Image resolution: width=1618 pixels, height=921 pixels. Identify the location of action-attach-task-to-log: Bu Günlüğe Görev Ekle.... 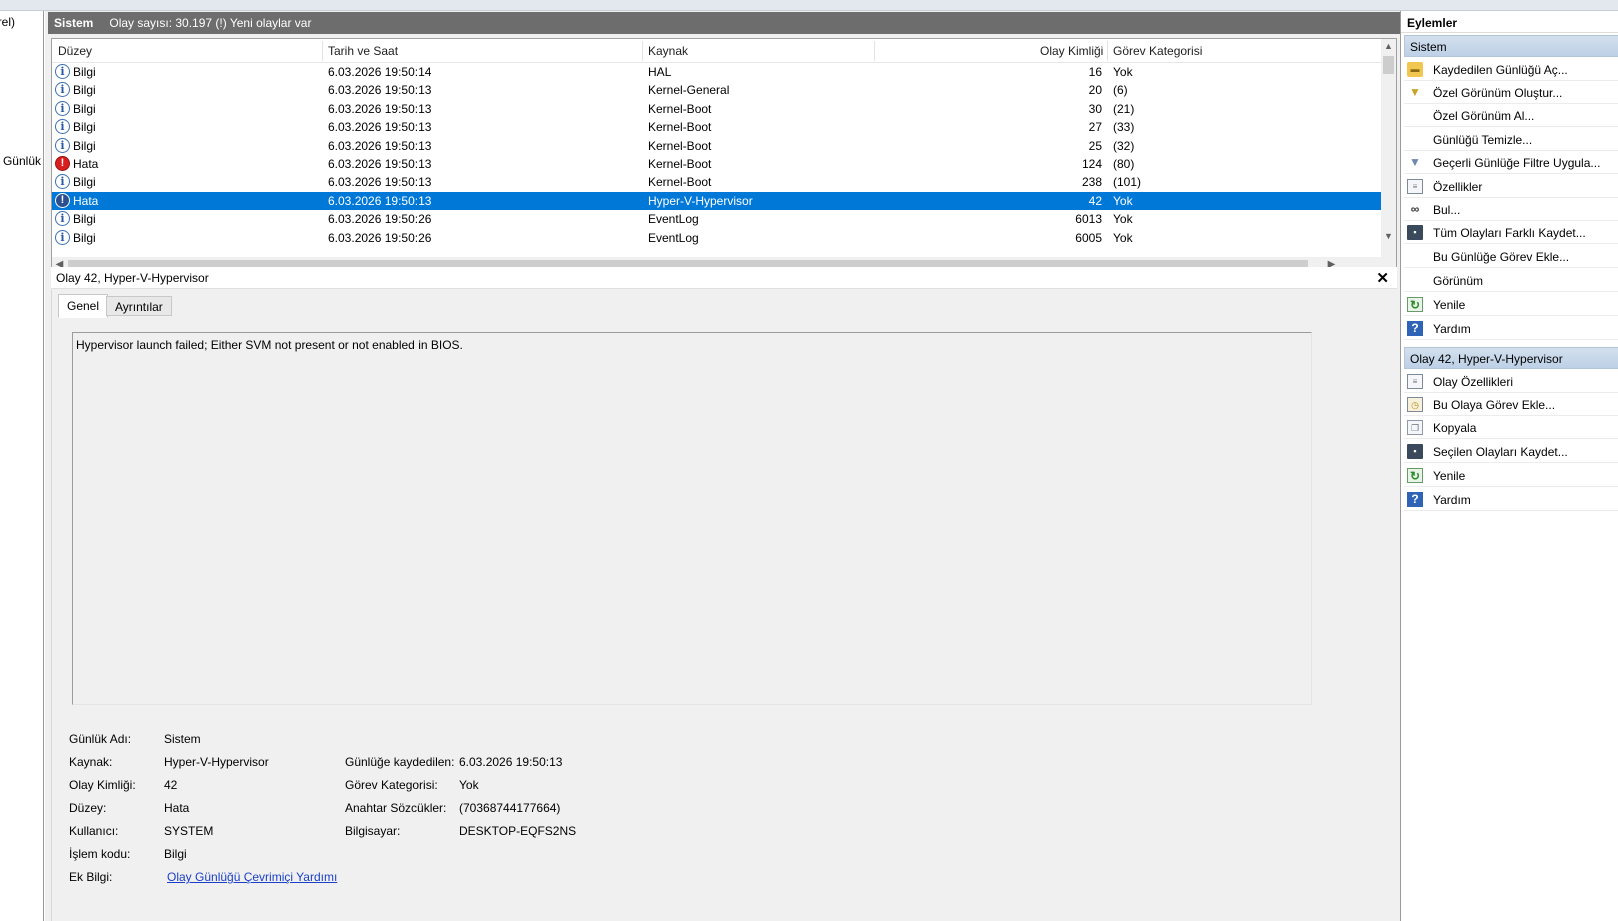
(1511, 256).